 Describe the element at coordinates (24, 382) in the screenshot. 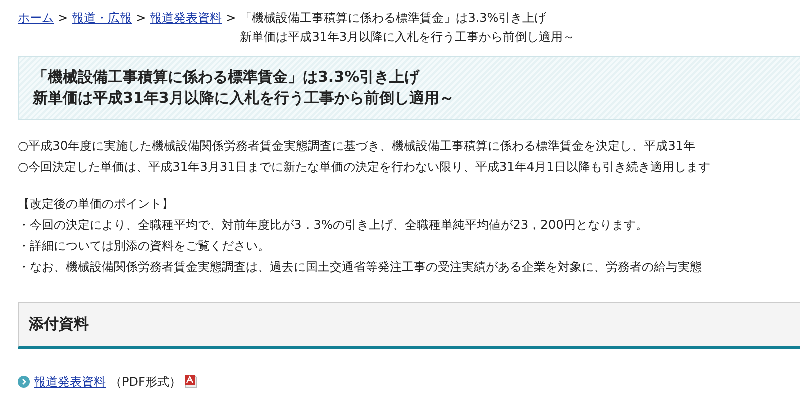

I see `chevron-icon` at that location.